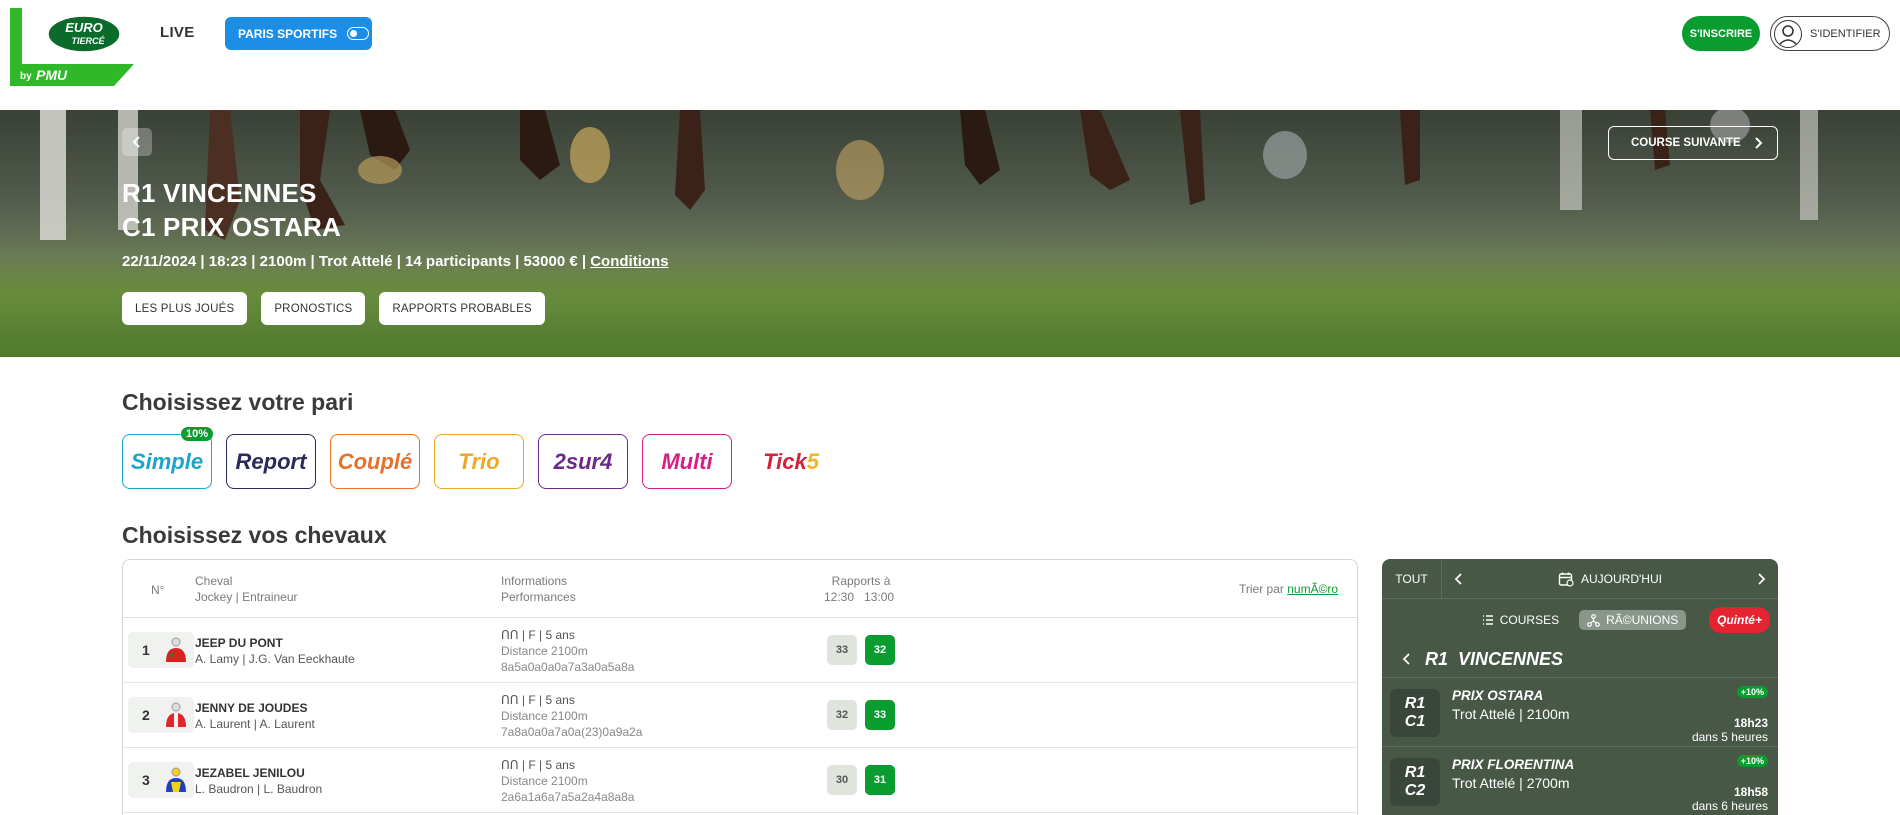 The image size is (1900, 815). I want to click on conditions-link: Conditions, so click(629, 261).